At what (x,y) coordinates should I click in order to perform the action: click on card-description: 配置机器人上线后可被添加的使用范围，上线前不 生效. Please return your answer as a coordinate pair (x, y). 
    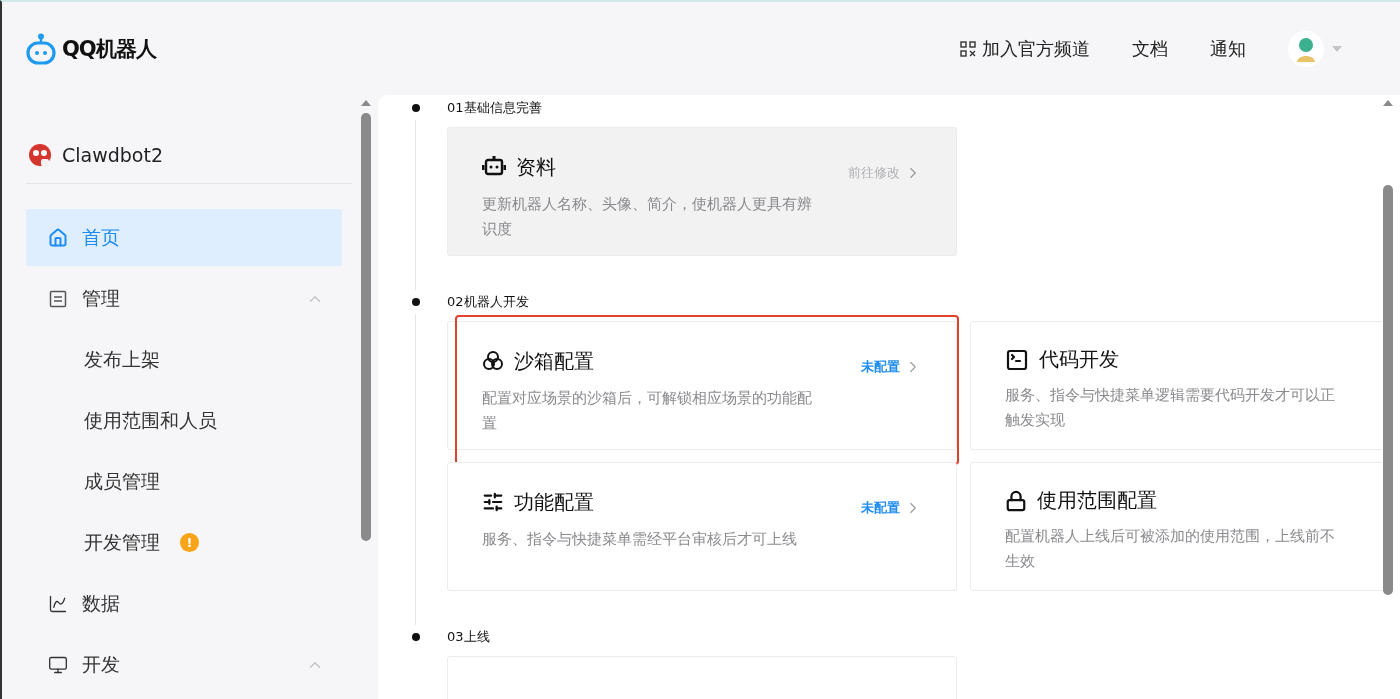
    Looking at the image, I should click on (1170, 549).